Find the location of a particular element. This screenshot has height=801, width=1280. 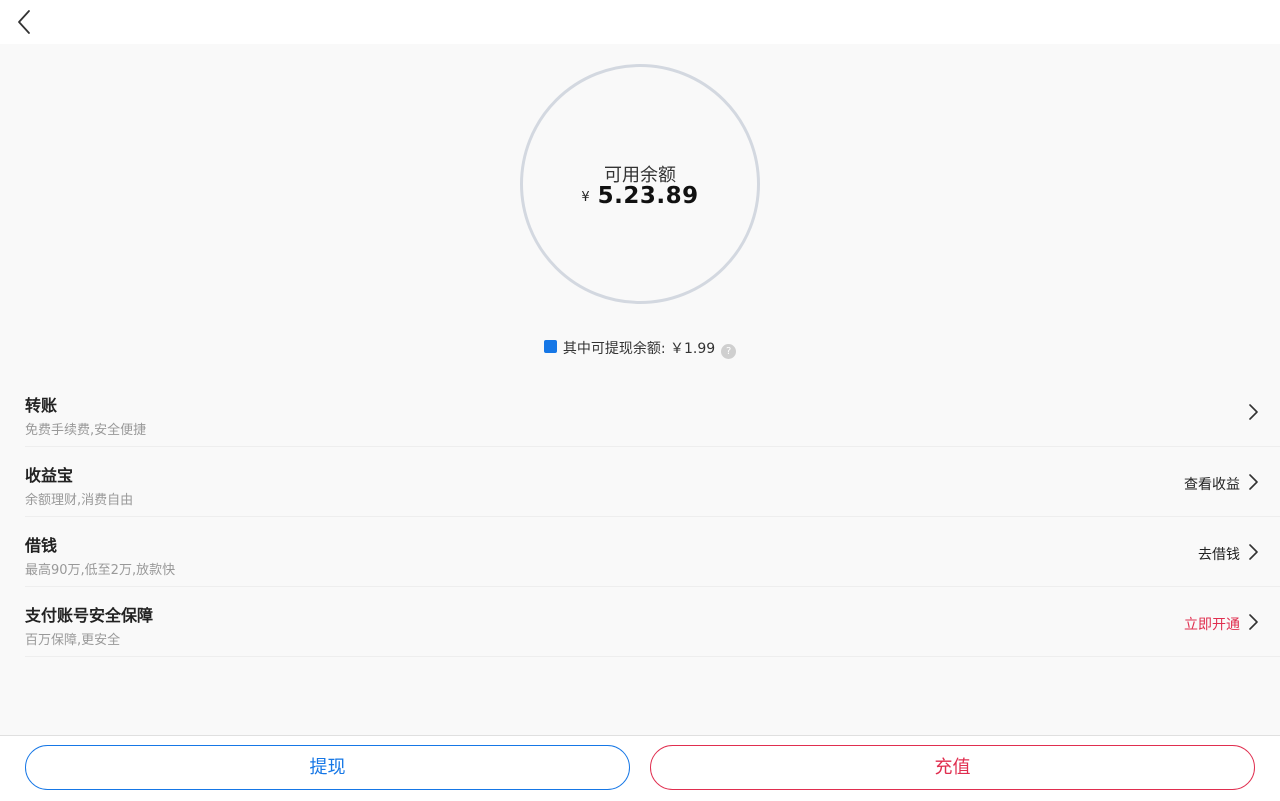

chevron-left-icon is located at coordinates (24, 22).